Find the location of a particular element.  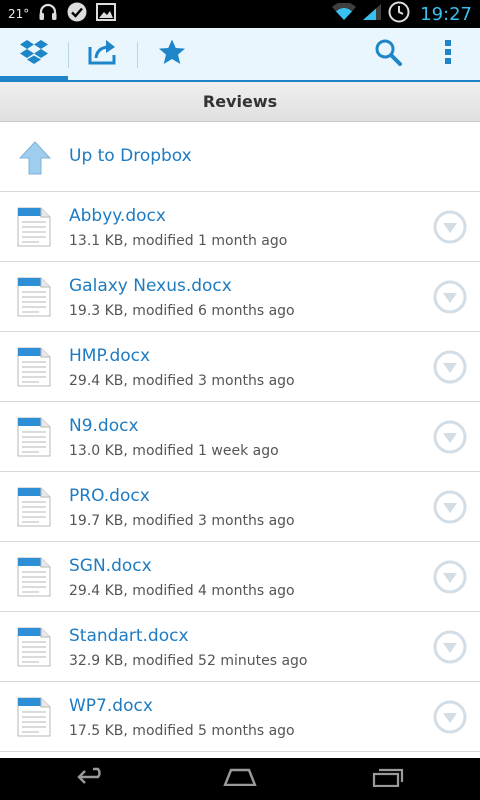

overflow-menu-icon is located at coordinates (448, 54).